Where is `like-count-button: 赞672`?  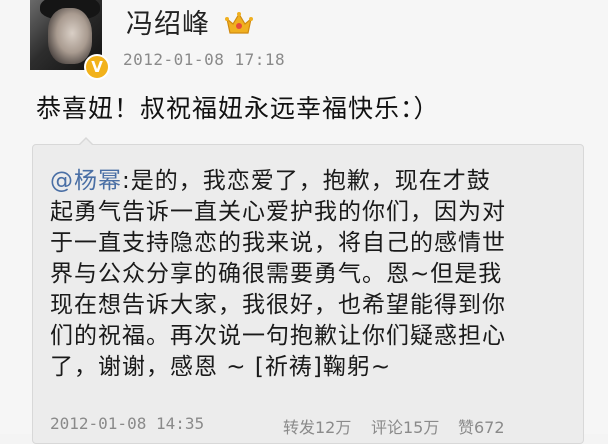 like-count-button: 赞672 is located at coordinates (481, 426).